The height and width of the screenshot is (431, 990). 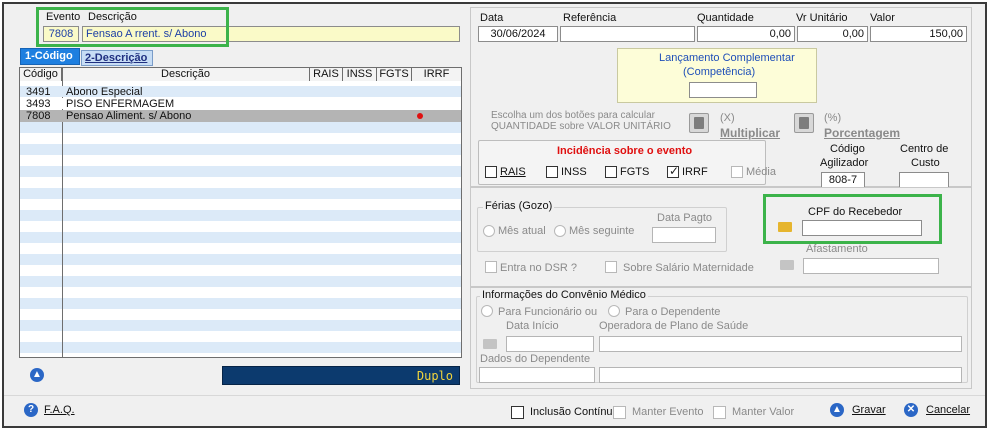 I want to click on rais-label: RAIS, so click(x=513, y=172).